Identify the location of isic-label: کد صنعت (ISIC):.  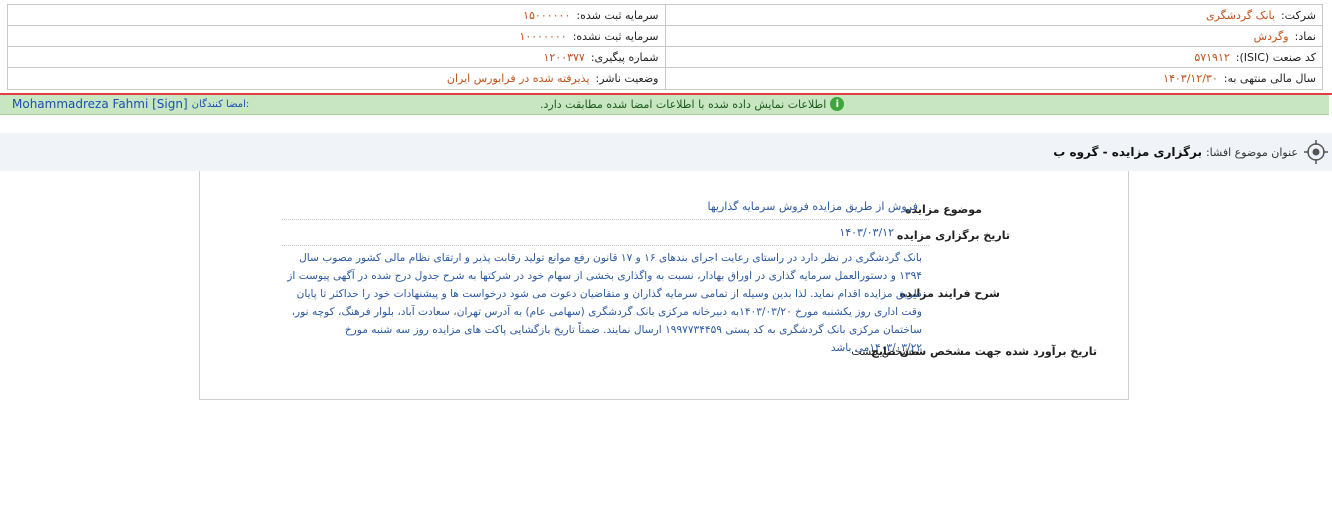
(1275, 57).